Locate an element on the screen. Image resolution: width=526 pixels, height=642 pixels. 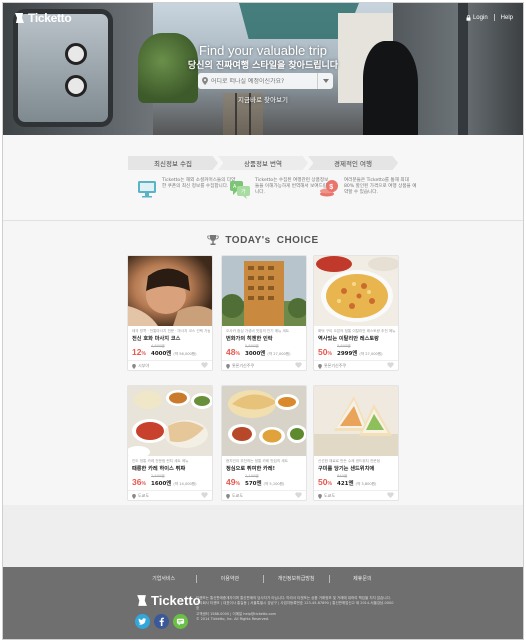
step-translate: 상품정보 번역 is located at coordinates (263, 163).